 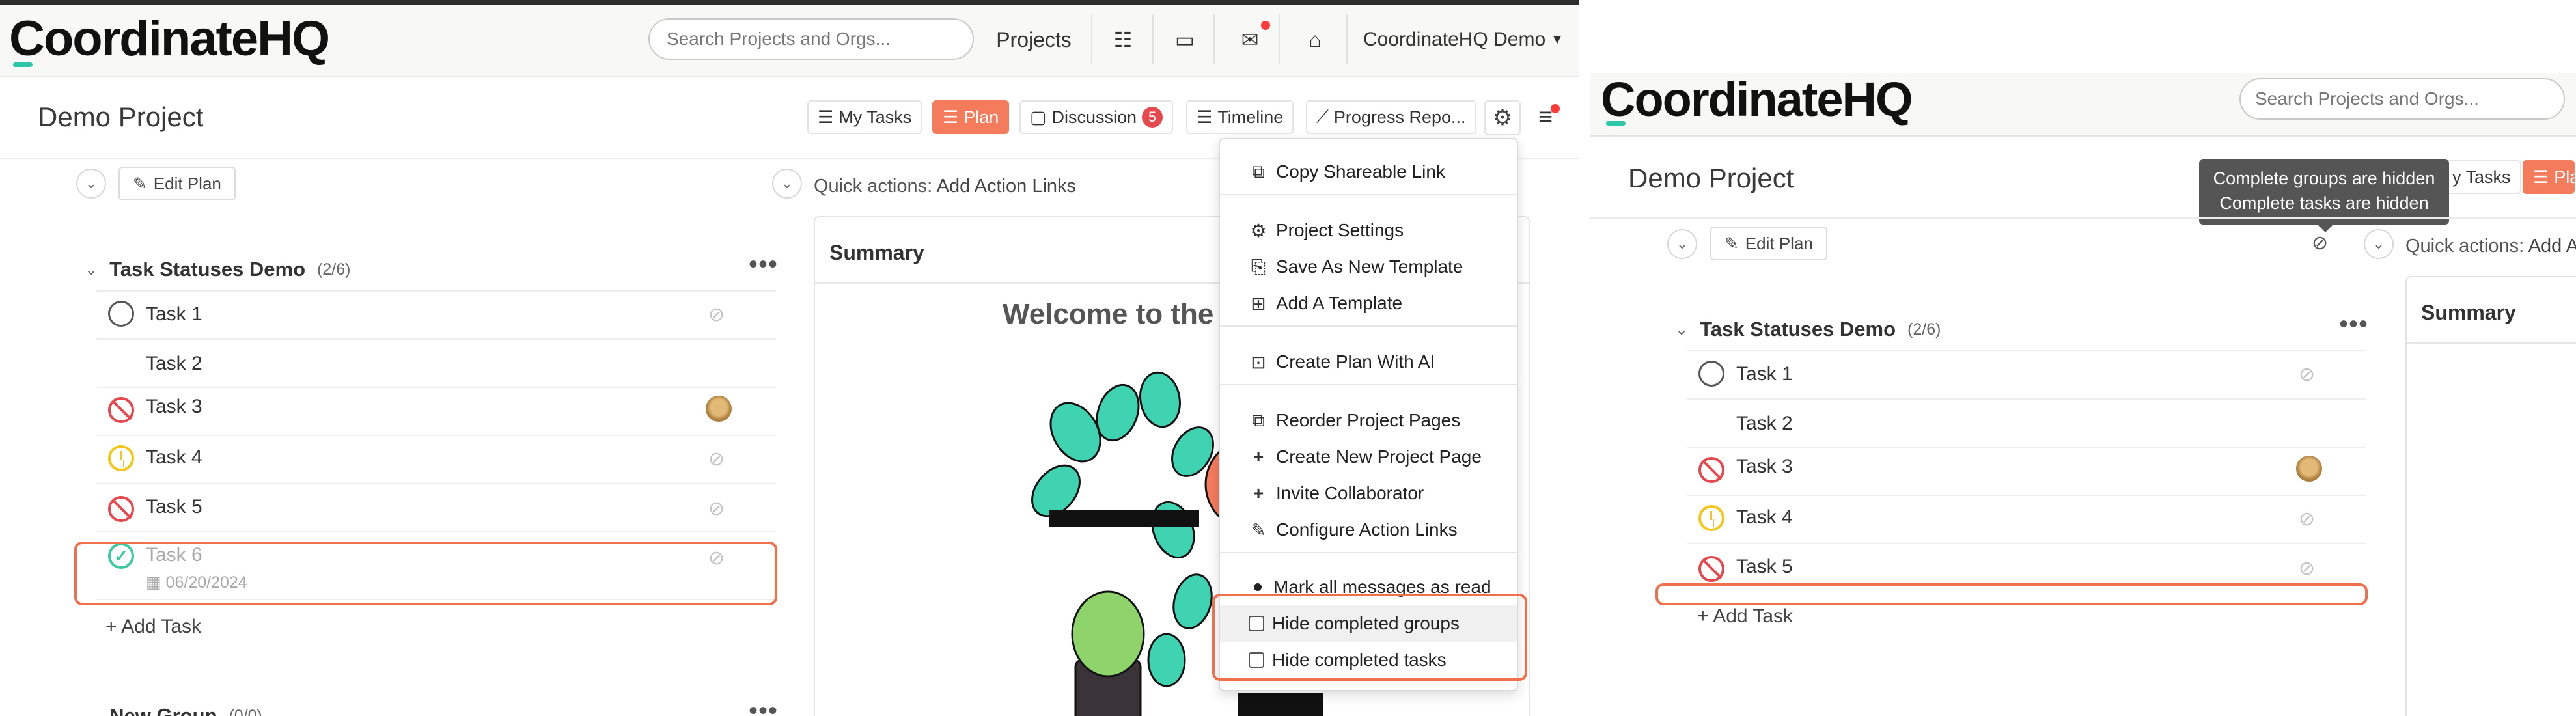 I want to click on menu-item-invite-collaborator: + Invite Collaborator, so click(x=1368, y=494).